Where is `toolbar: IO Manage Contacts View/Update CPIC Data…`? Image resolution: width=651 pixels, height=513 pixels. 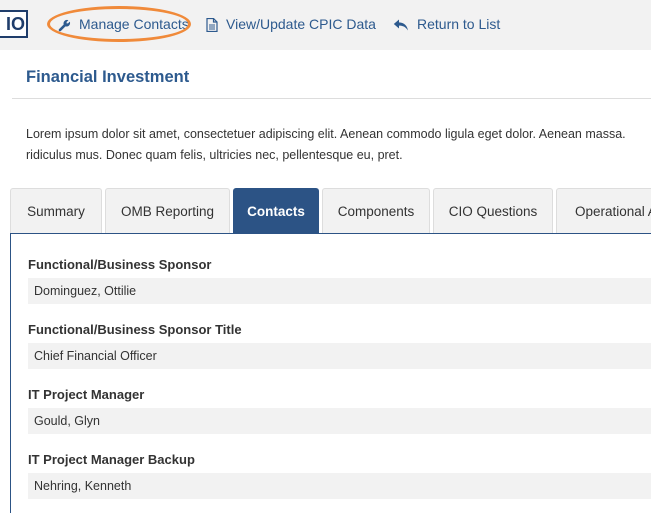
toolbar: IO Manage Contacts View/Update CPIC Data… is located at coordinates (325, 25).